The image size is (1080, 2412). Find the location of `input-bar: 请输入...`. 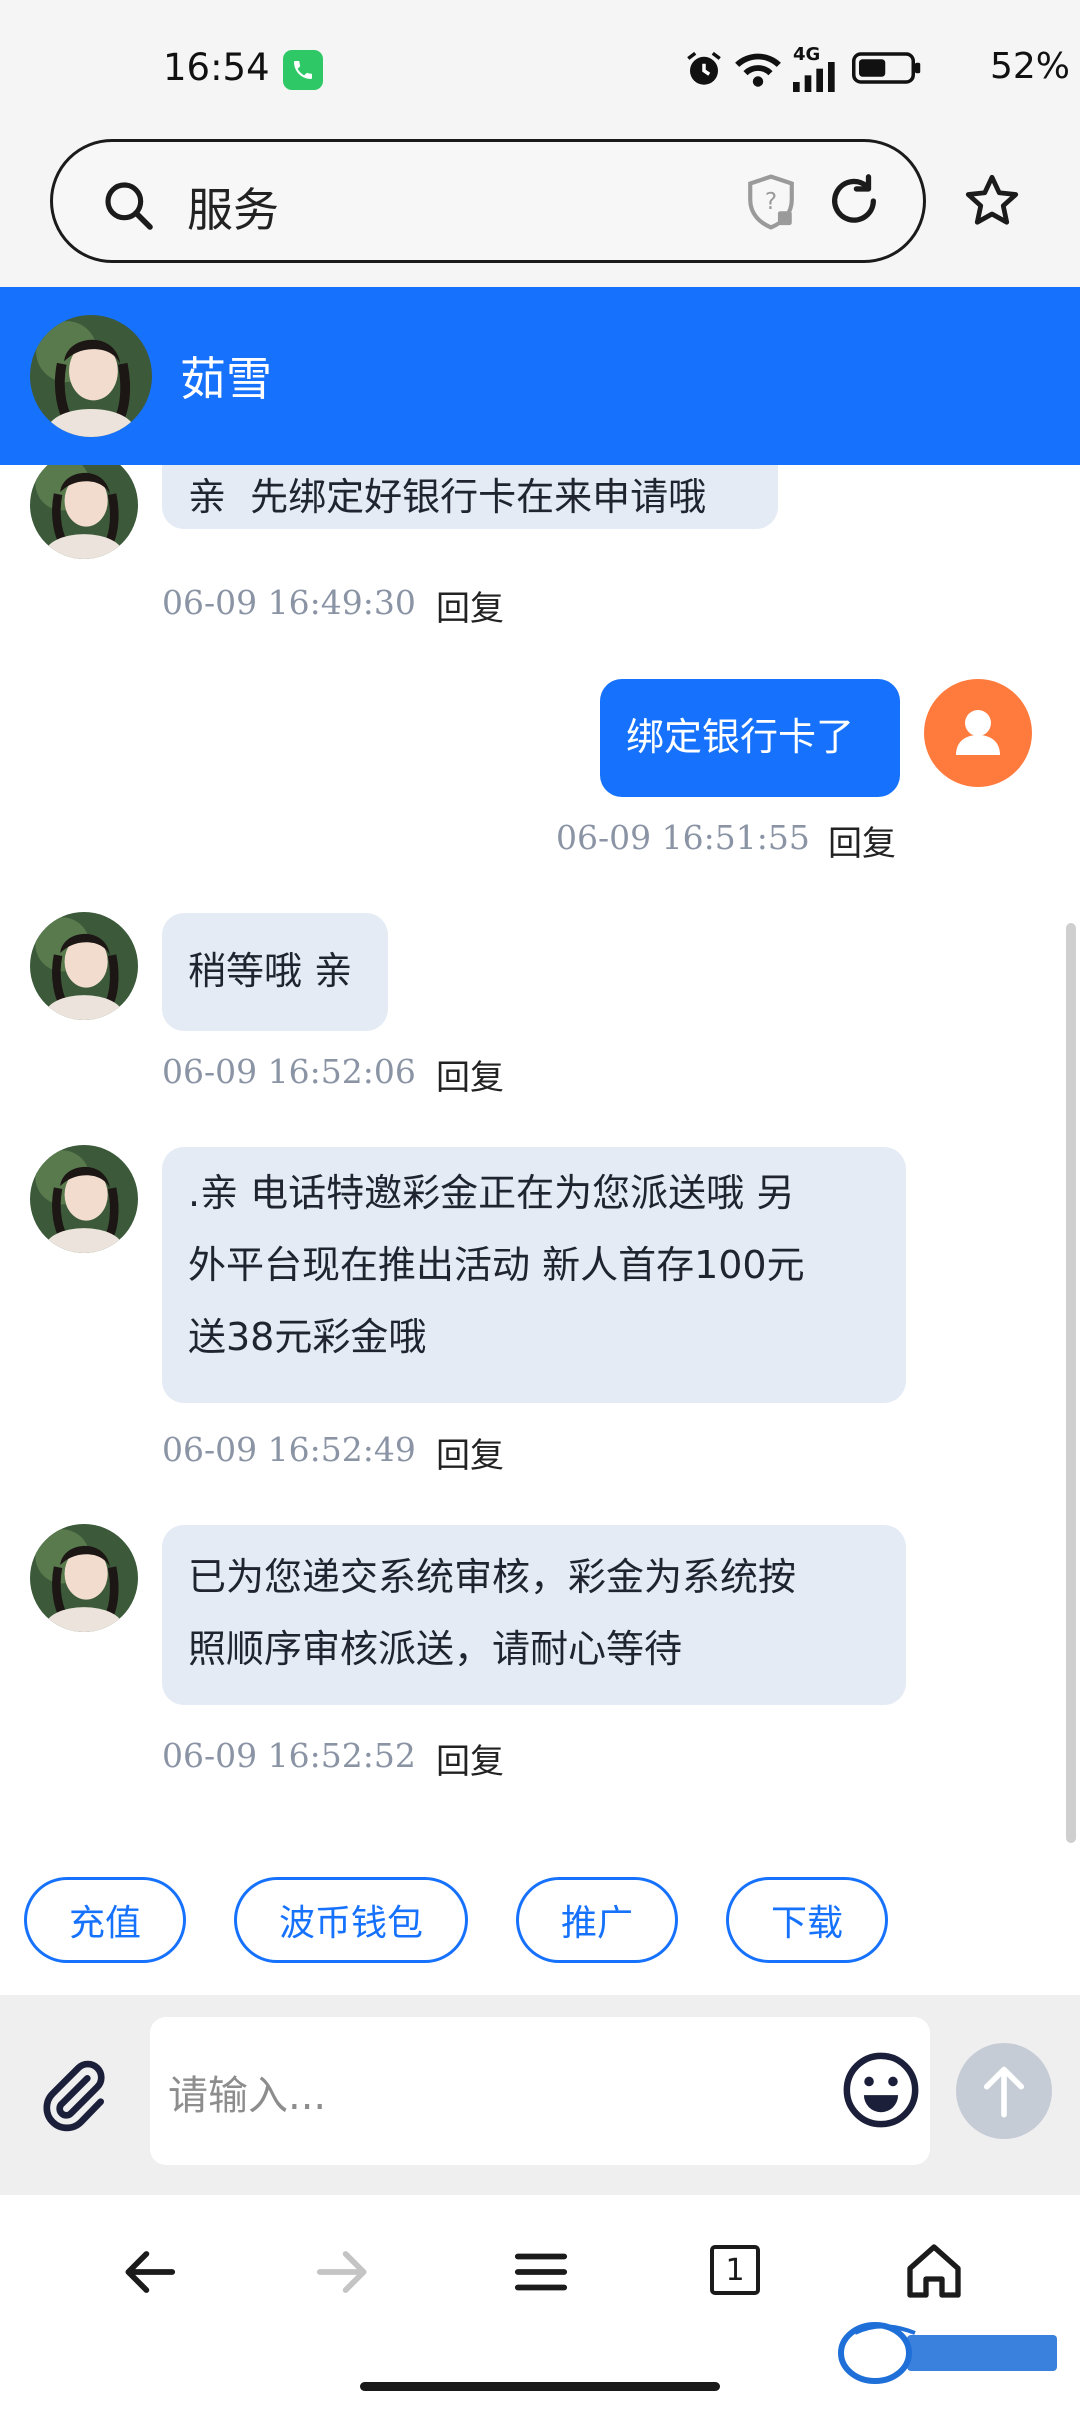

input-bar: 请输入... is located at coordinates (540, 2095).